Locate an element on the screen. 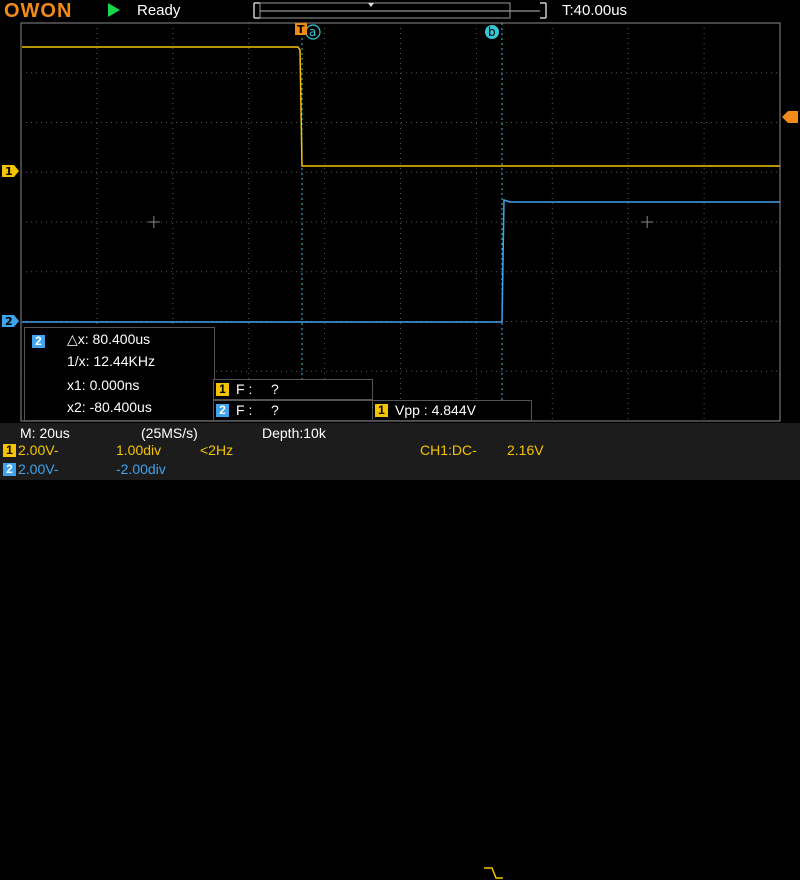 Image resolution: width=800 pixels, height=880 pixels. ch2-badge: 2 is located at coordinates (9, 469).